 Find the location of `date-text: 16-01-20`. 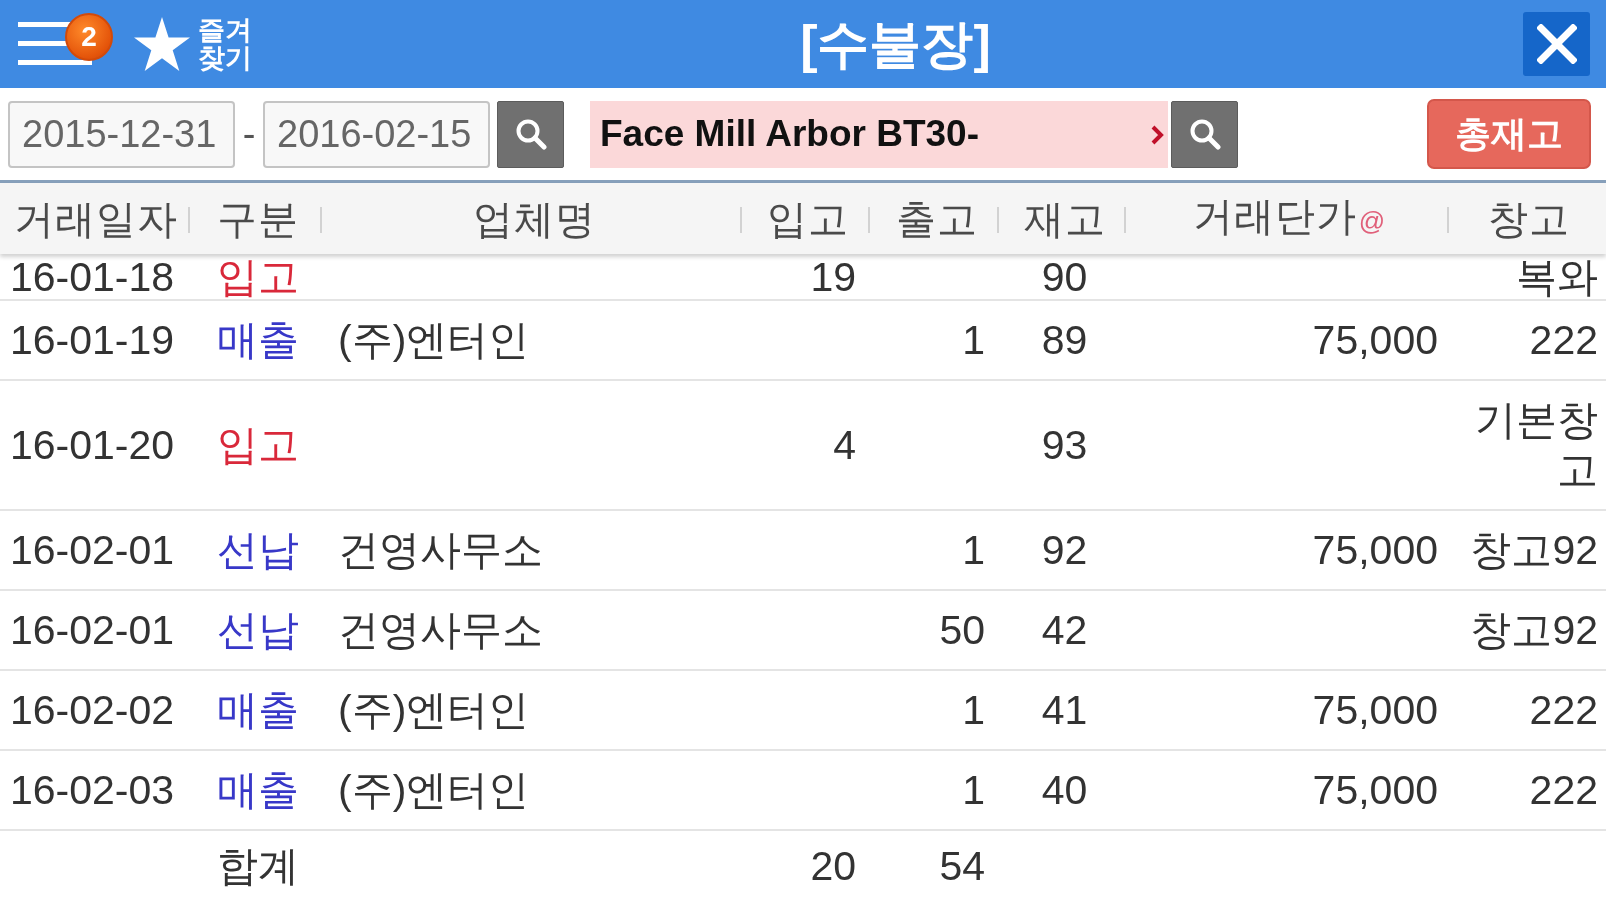

date-text: 16-01-20 is located at coordinates (92, 445).